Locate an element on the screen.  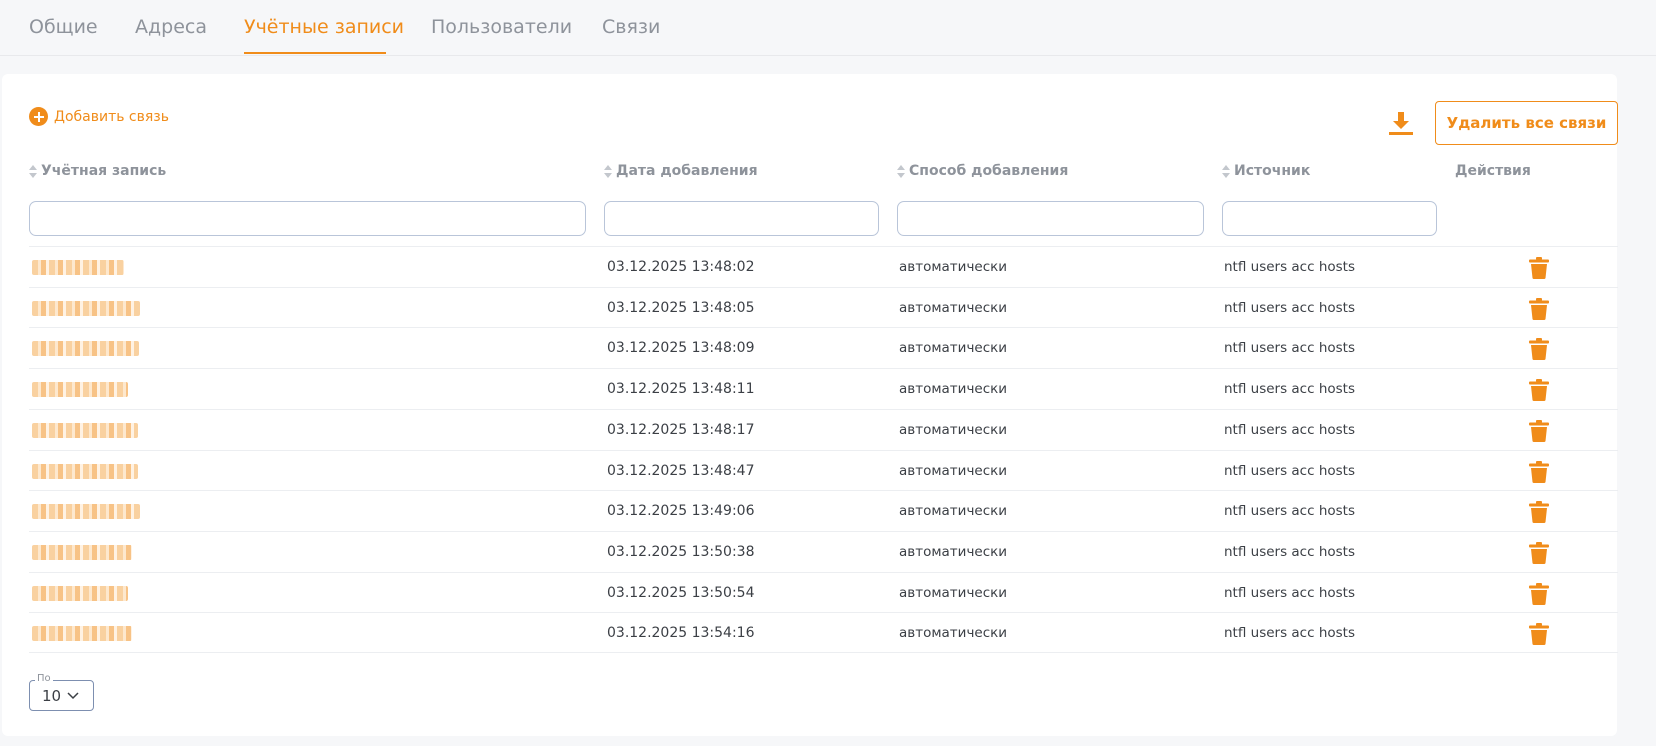
column-header-method: Способ добавления is located at coordinates (982, 171).